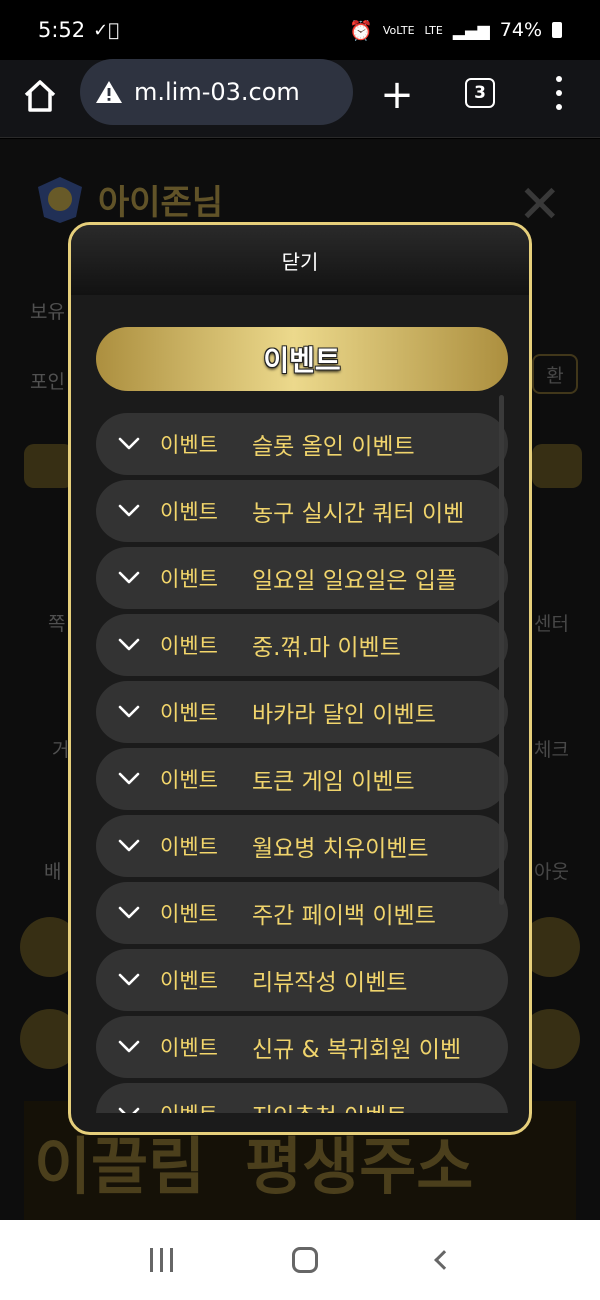 The image size is (600, 1300). What do you see at coordinates (62, 30) in the screenshot?
I see `status-time: 5:52` at bounding box center [62, 30].